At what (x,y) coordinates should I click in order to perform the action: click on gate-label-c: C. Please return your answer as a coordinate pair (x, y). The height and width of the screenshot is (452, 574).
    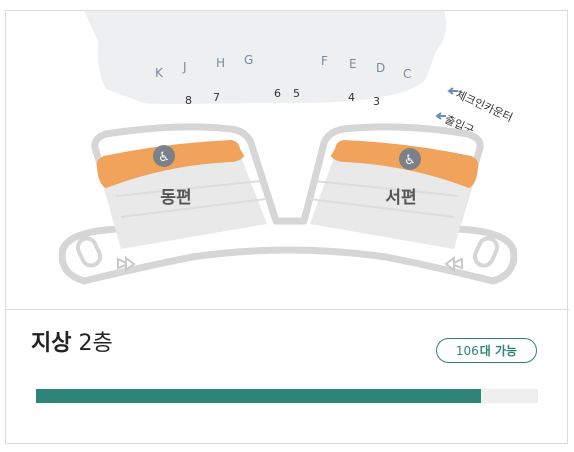
    Looking at the image, I should click on (407, 74).